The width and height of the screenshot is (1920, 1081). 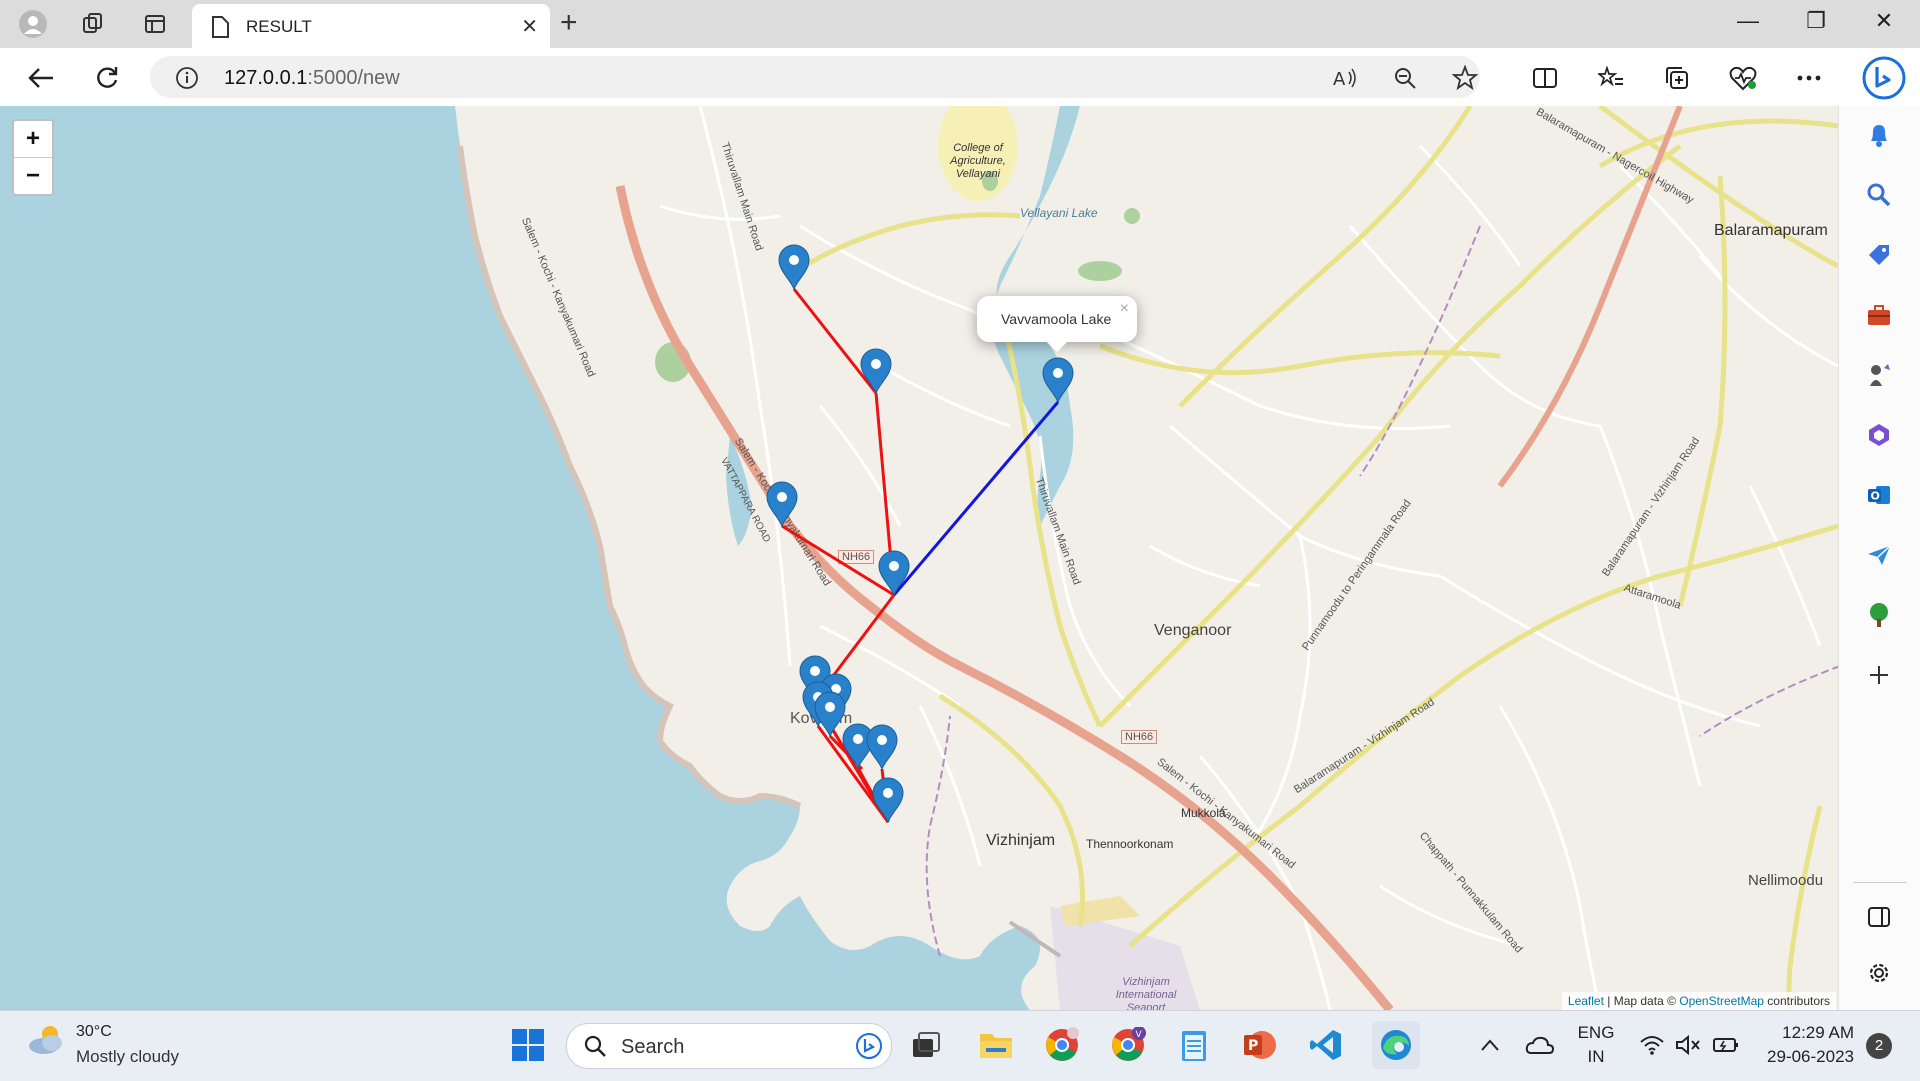 What do you see at coordinates (1596, 1057) in the screenshot?
I see `language-bottom: IN` at bounding box center [1596, 1057].